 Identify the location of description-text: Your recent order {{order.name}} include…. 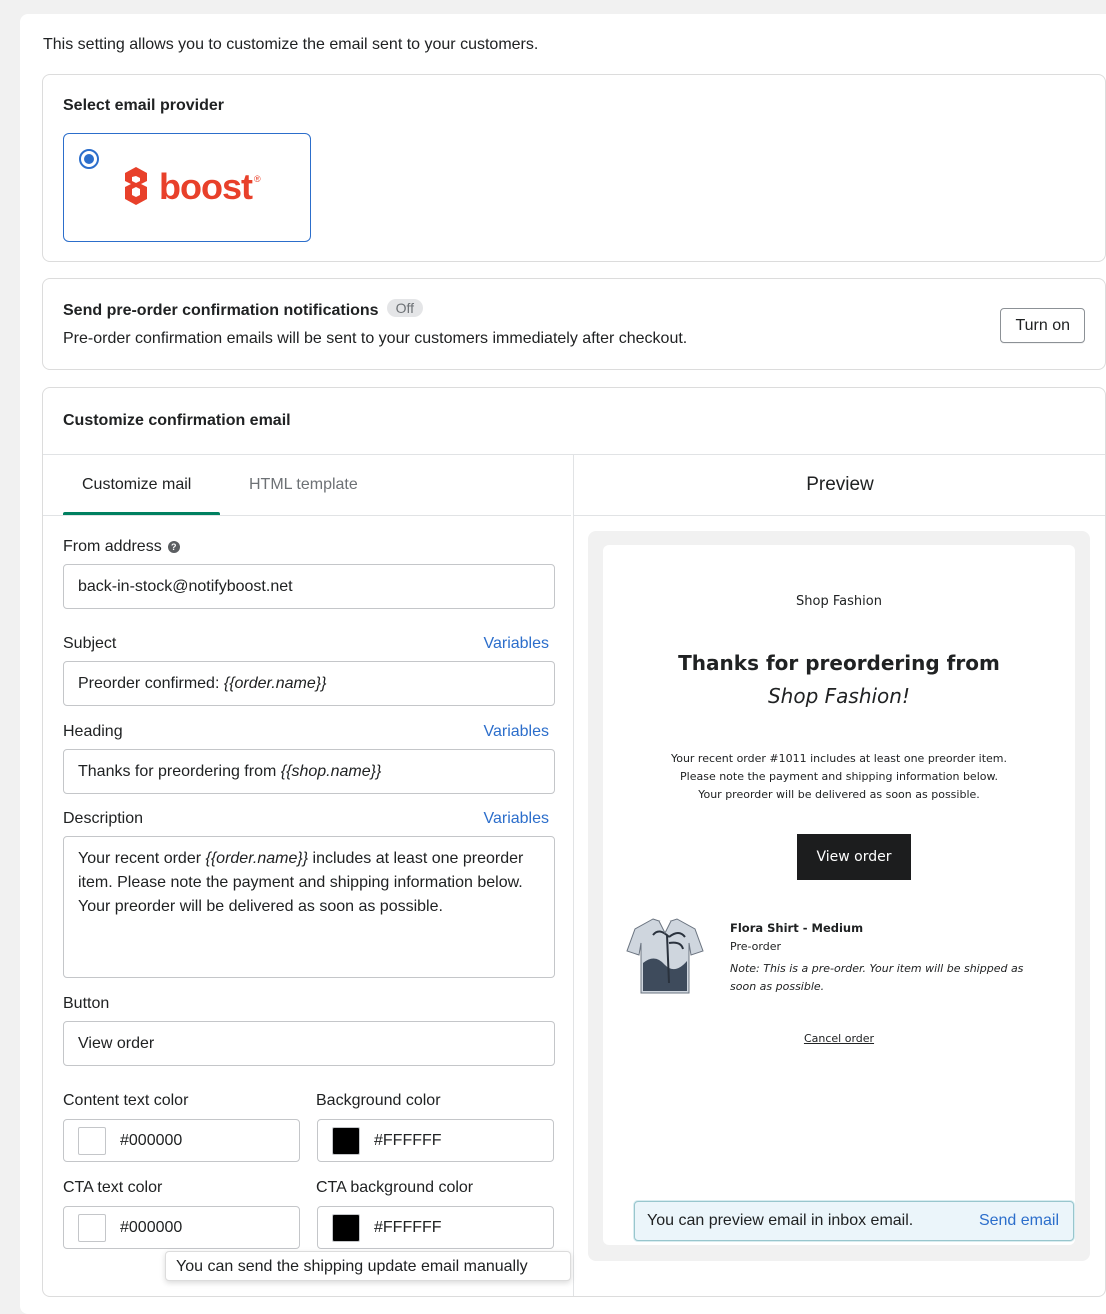
(301, 882).